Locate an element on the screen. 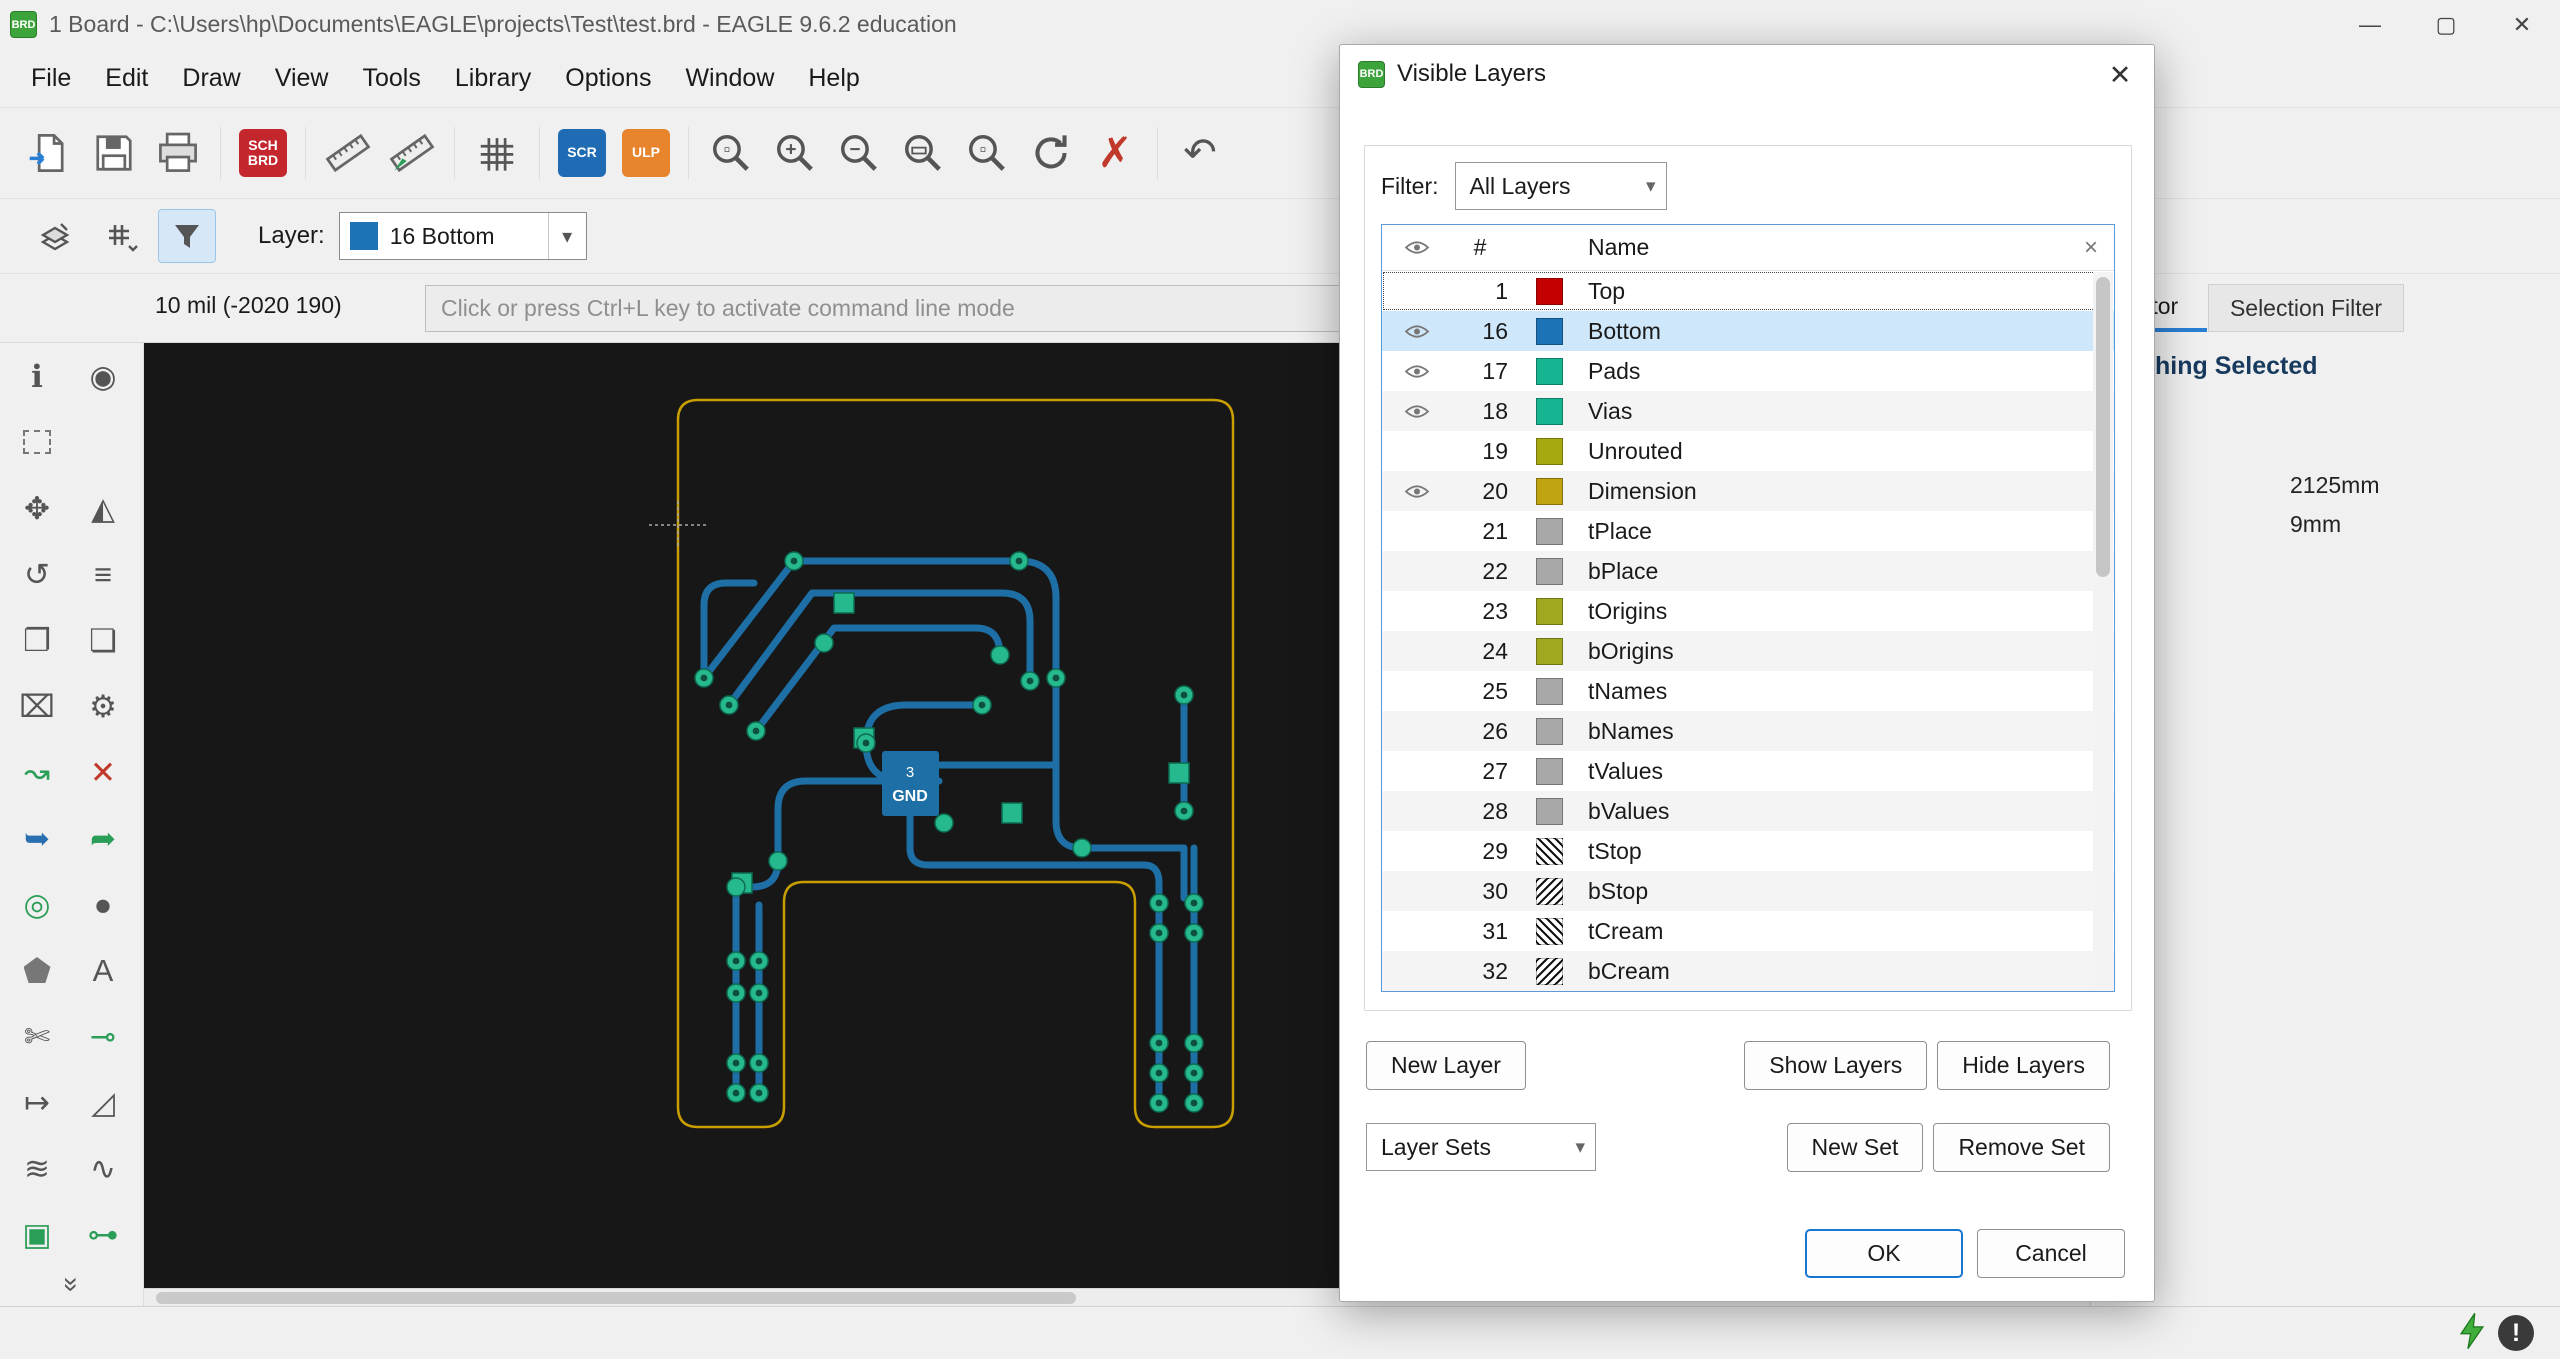 The width and height of the screenshot is (2560, 1359). text-icon: A is located at coordinates (103, 970).